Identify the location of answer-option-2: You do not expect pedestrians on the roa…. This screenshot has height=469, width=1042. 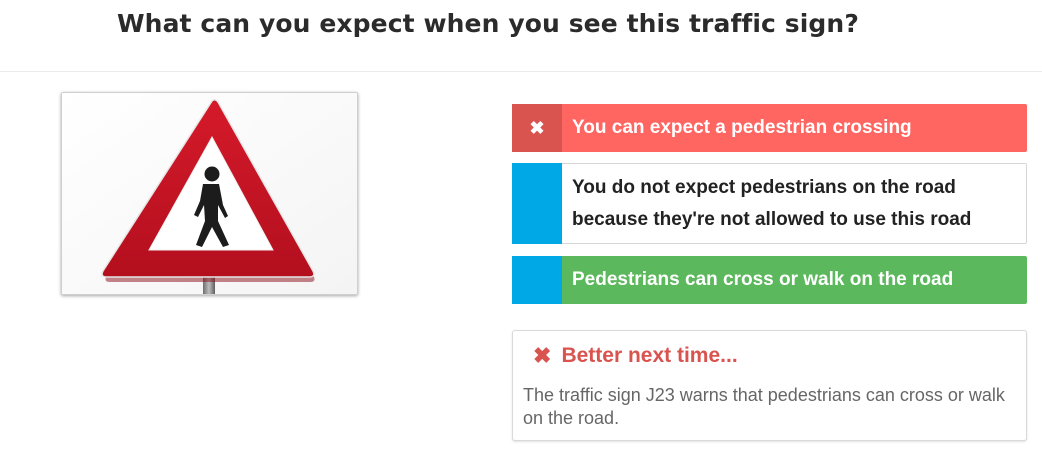
(769, 203).